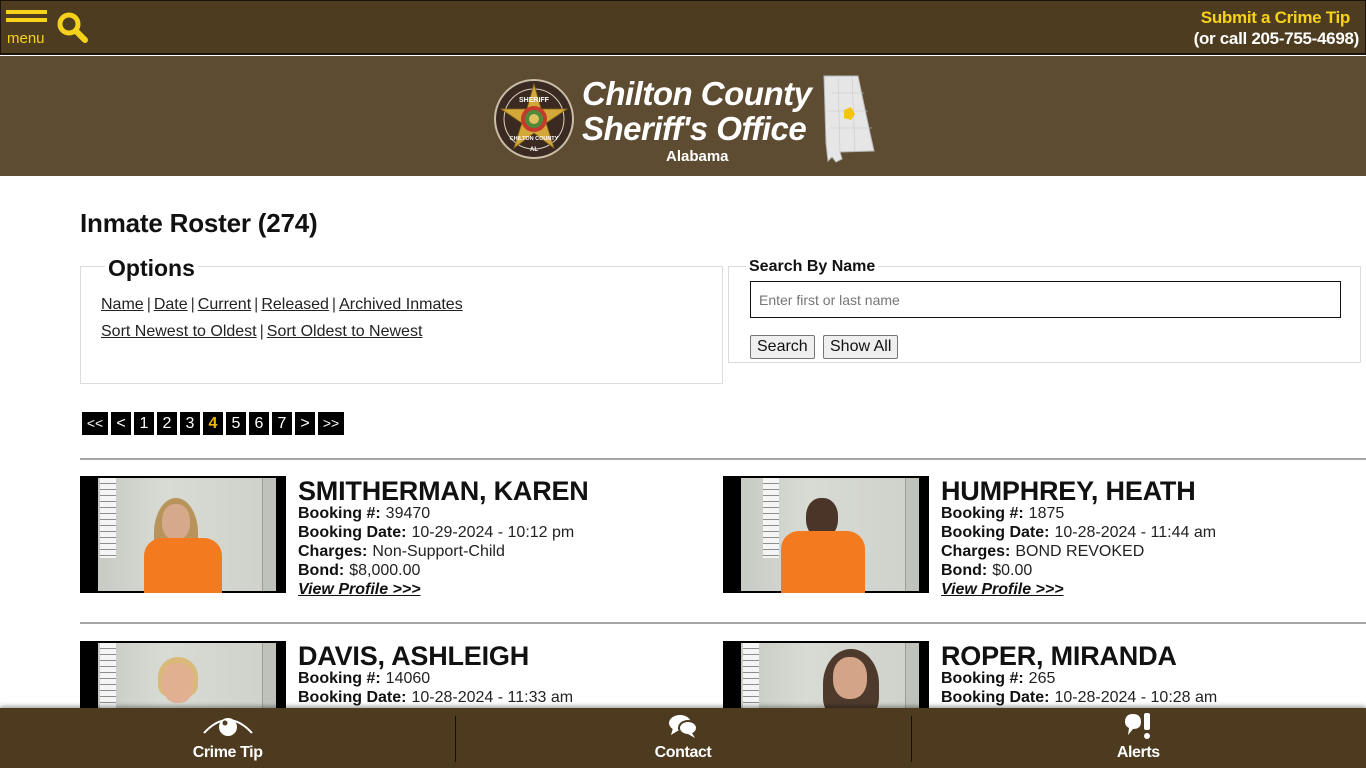 The height and width of the screenshot is (768, 1366). Describe the element at coordinates (305, 423) in the screenshot. I see `next-page-button: >` at that location.